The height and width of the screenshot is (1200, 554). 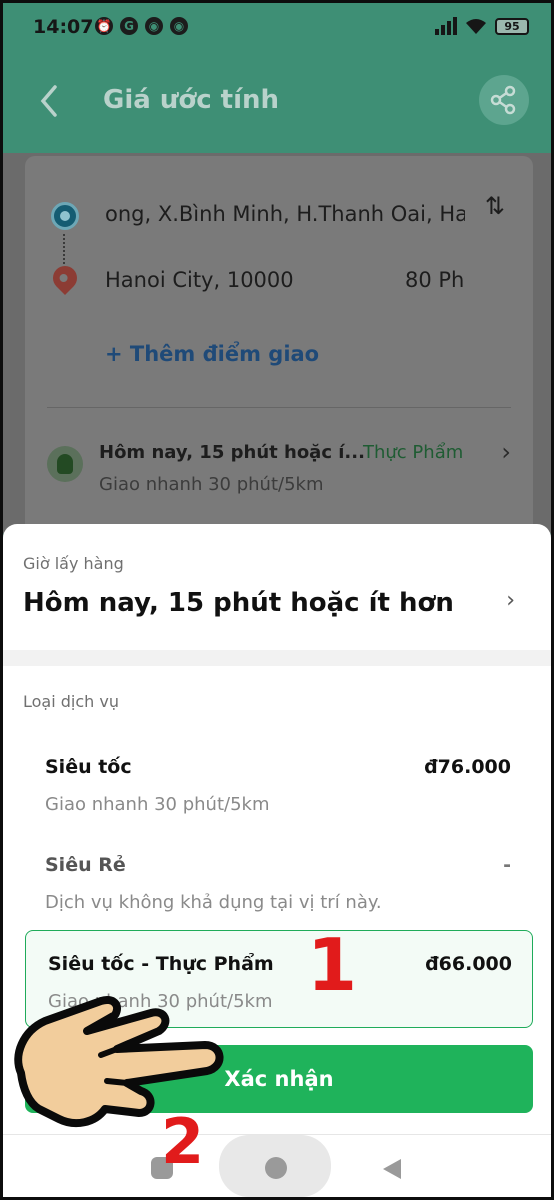 I want to click on alarm-icon: ⏰, so click(x=104, y=26).